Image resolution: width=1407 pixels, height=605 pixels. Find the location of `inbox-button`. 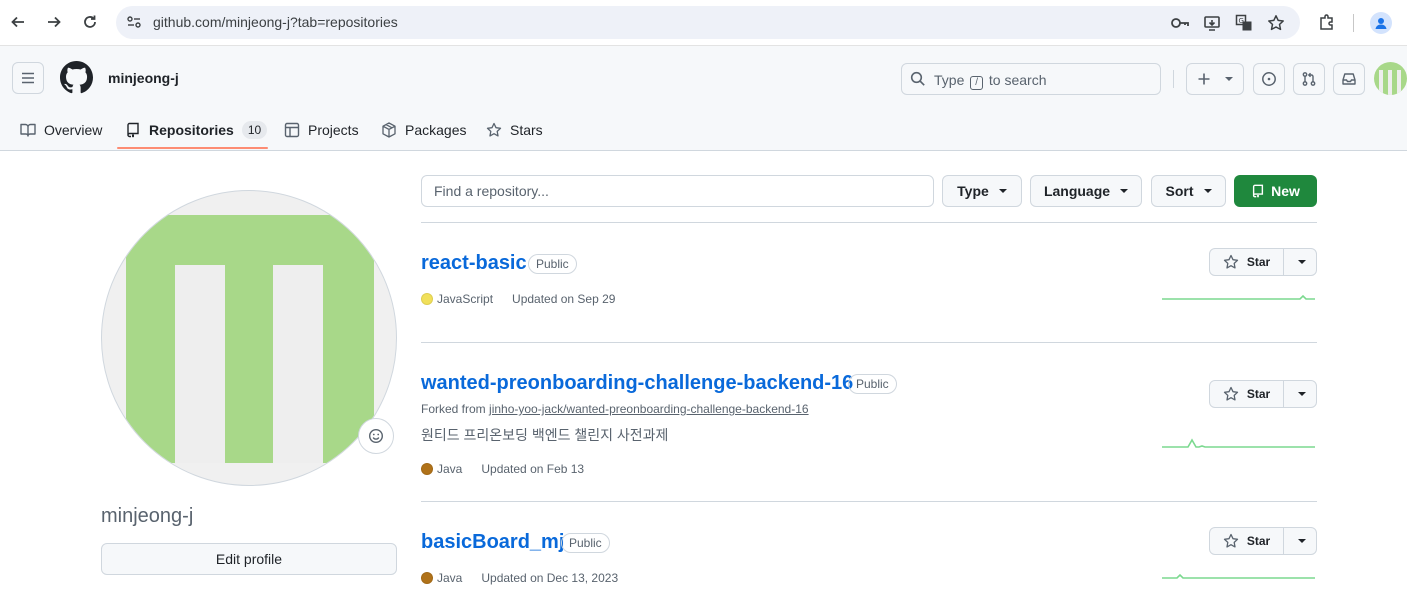

inbox-button is located at coordinates (1349, 79).